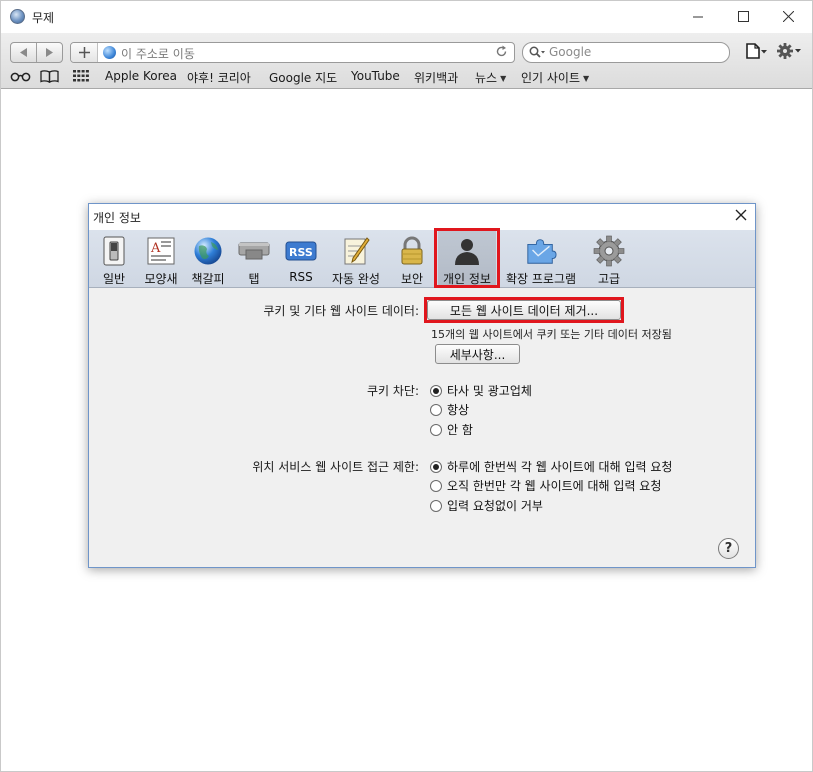 This screenshot has height=772, width=813. I want to click on reload-button, so click(501, 53).